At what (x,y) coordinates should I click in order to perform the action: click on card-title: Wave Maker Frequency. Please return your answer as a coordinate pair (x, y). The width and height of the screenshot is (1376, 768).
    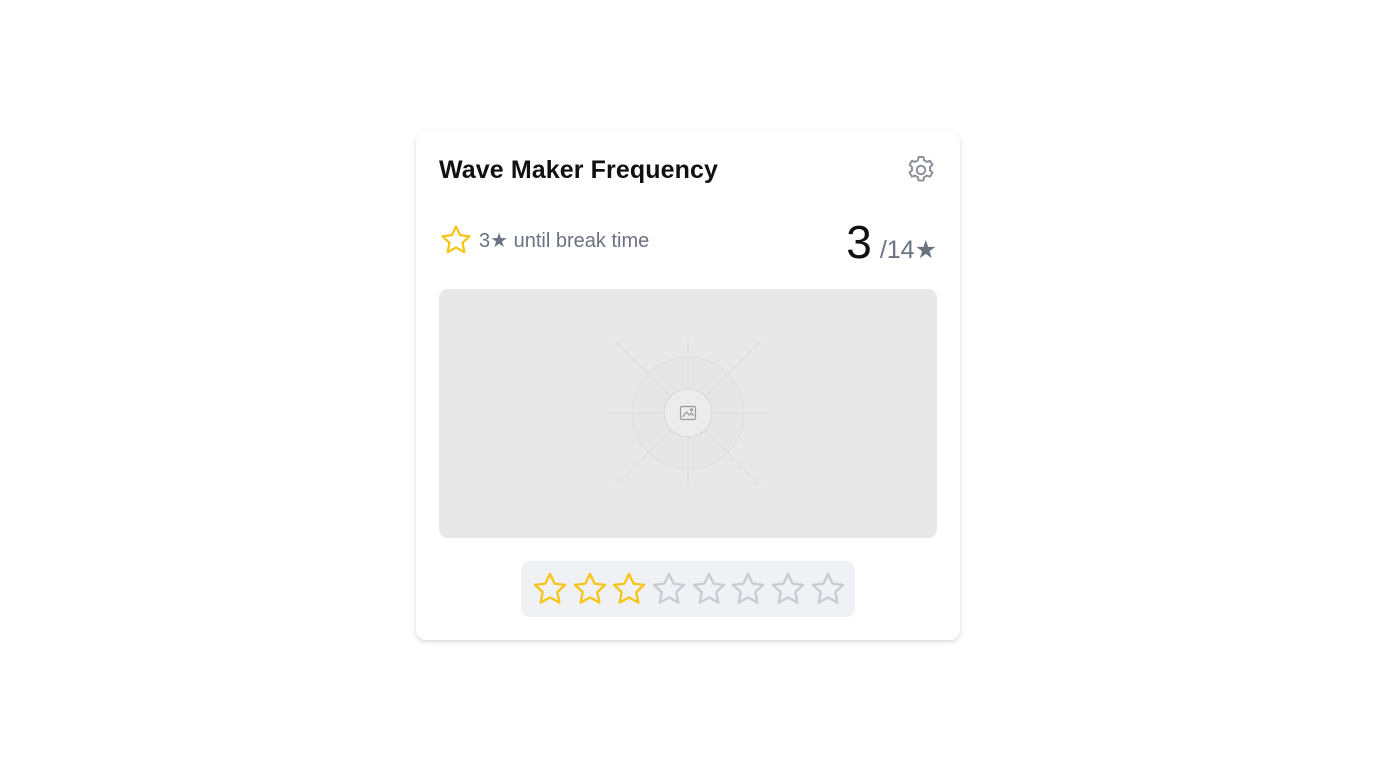
    Looking at the image, I should click on (578, 170).